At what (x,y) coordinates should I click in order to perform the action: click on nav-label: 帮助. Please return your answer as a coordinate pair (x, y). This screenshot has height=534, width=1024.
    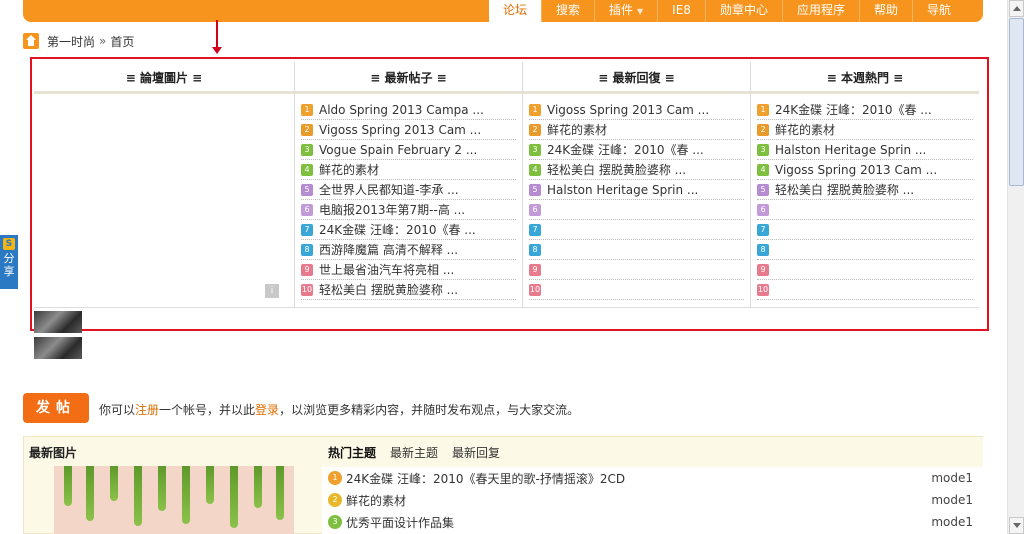
    Looking at the image, I should click on (885, 10).